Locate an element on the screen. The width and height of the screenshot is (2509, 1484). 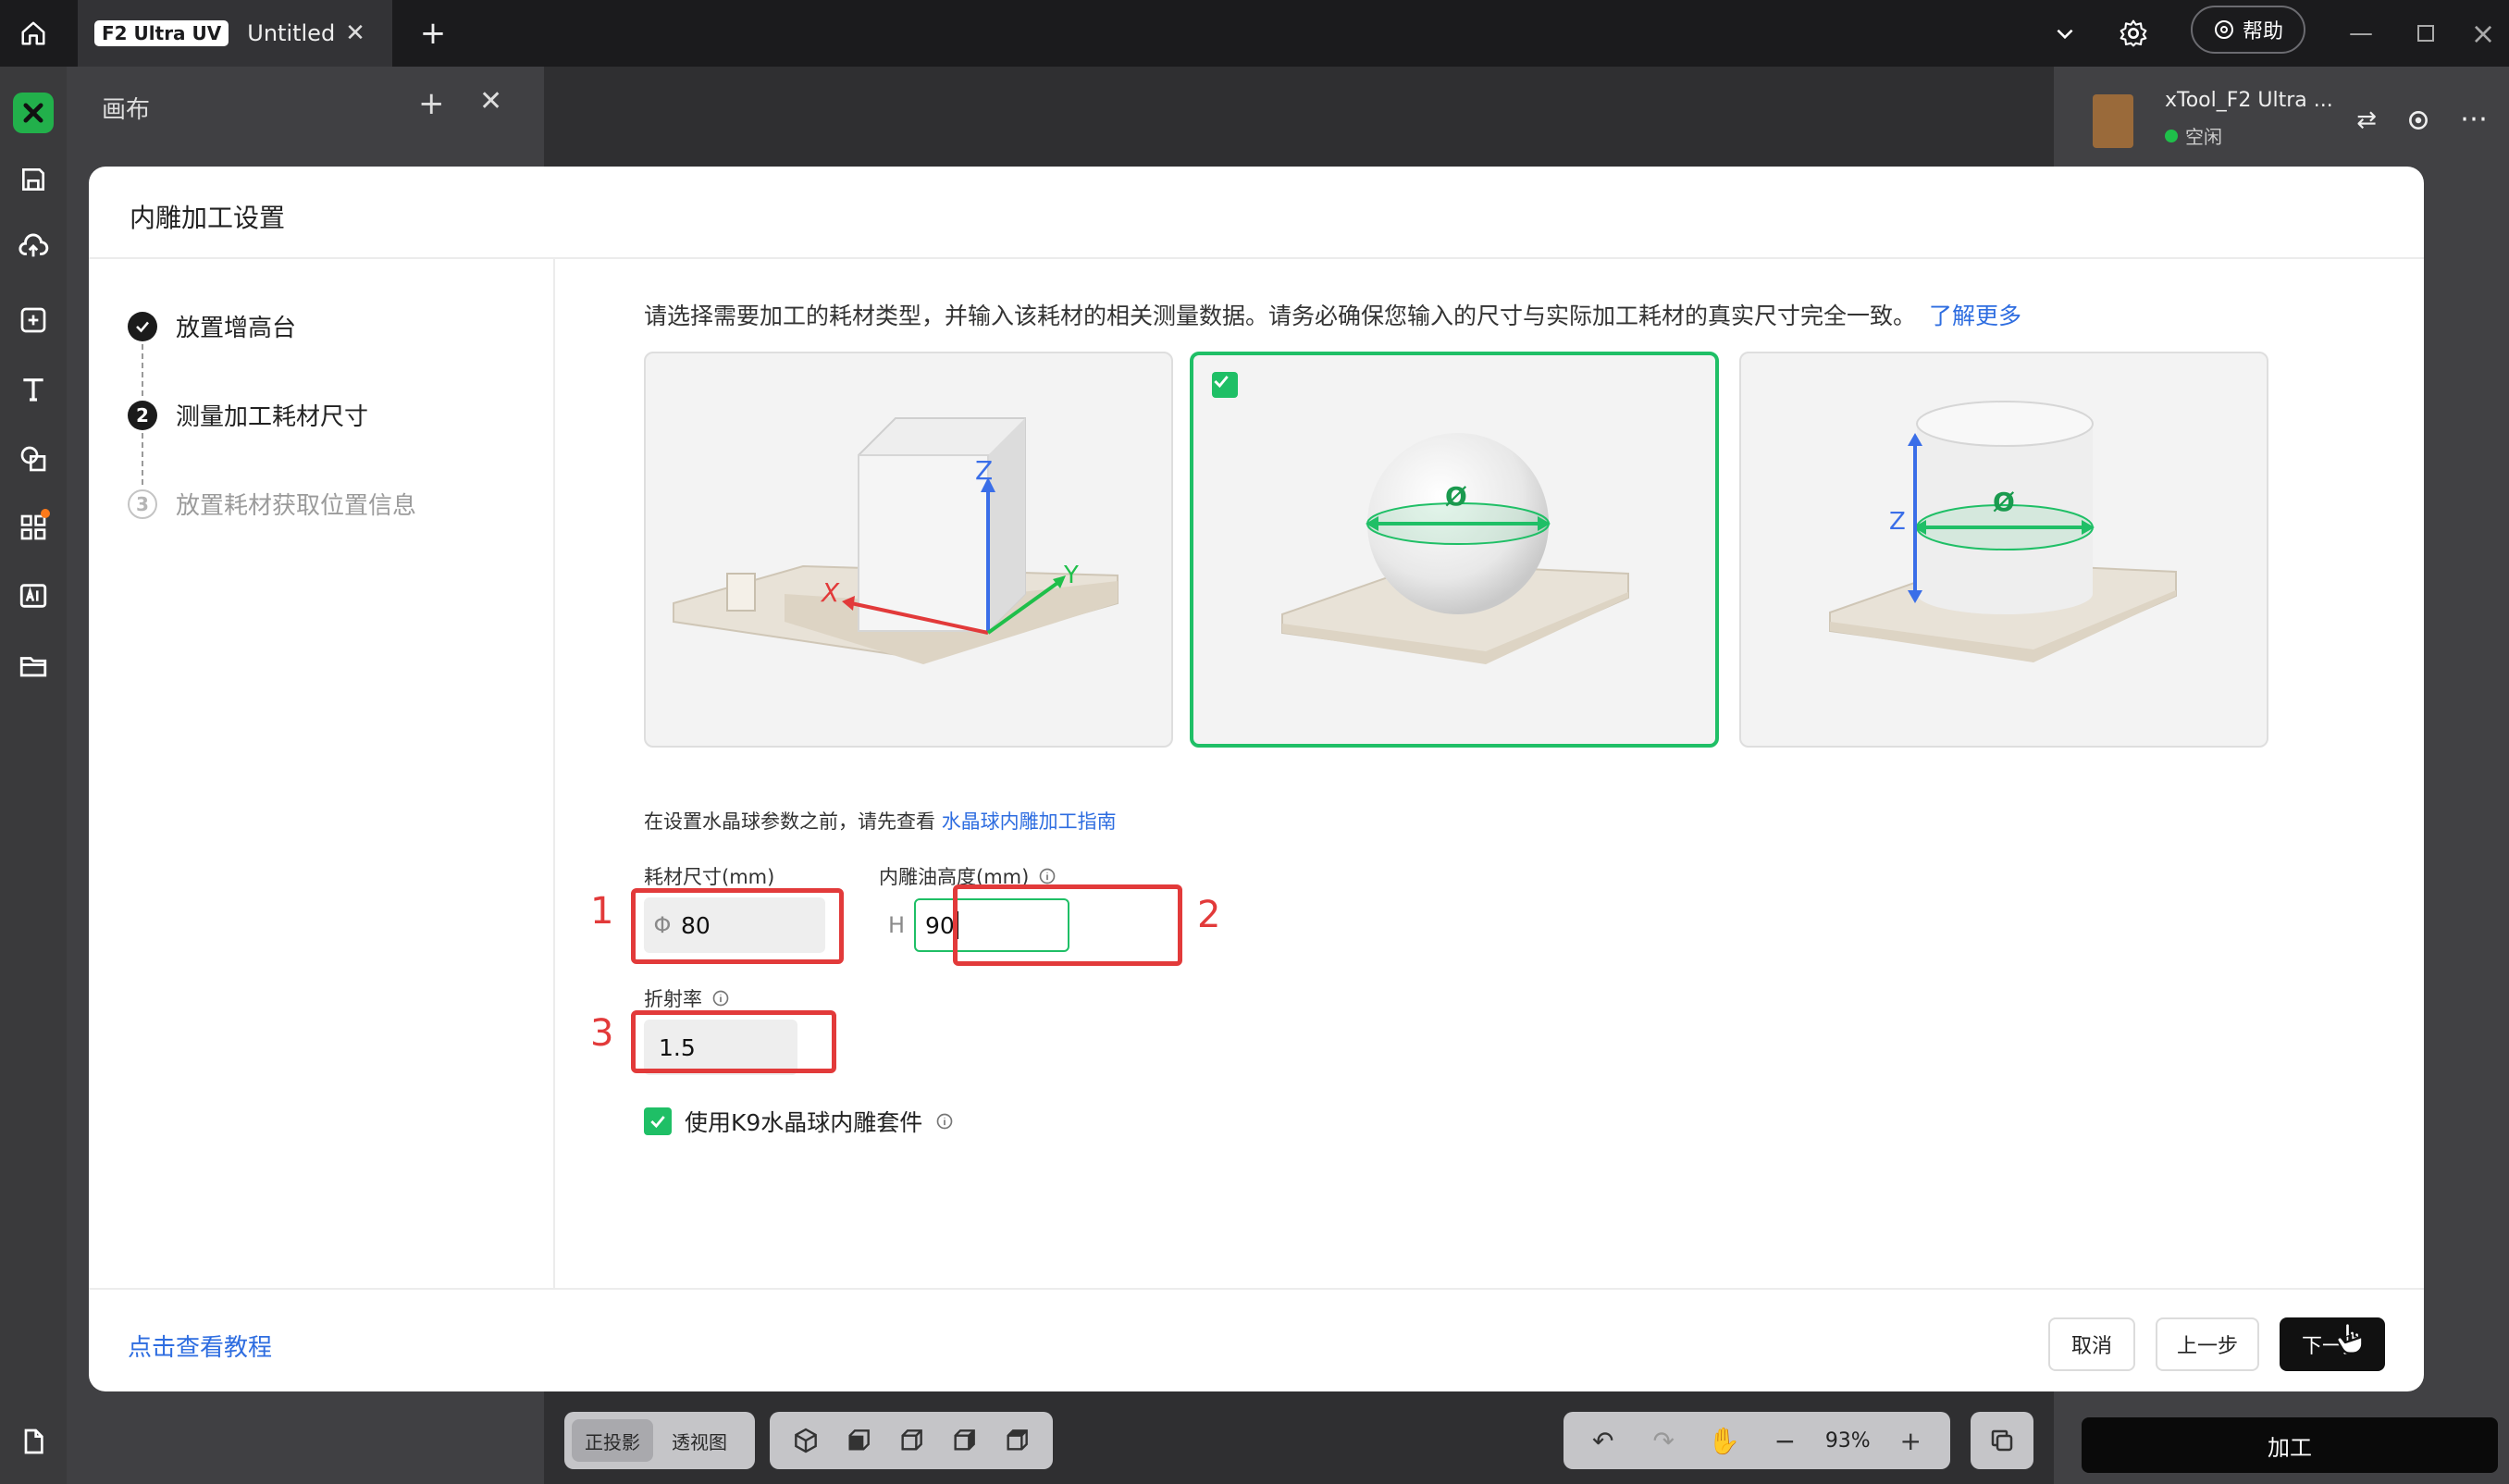
refraction-label-text: 折射率 is located at coordinates (673, 999).